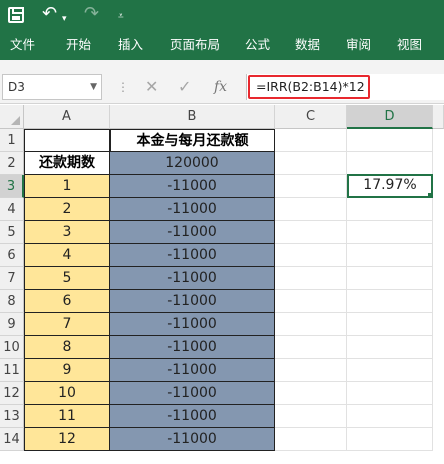  I want to click on cell-c1, so click(311, 140).